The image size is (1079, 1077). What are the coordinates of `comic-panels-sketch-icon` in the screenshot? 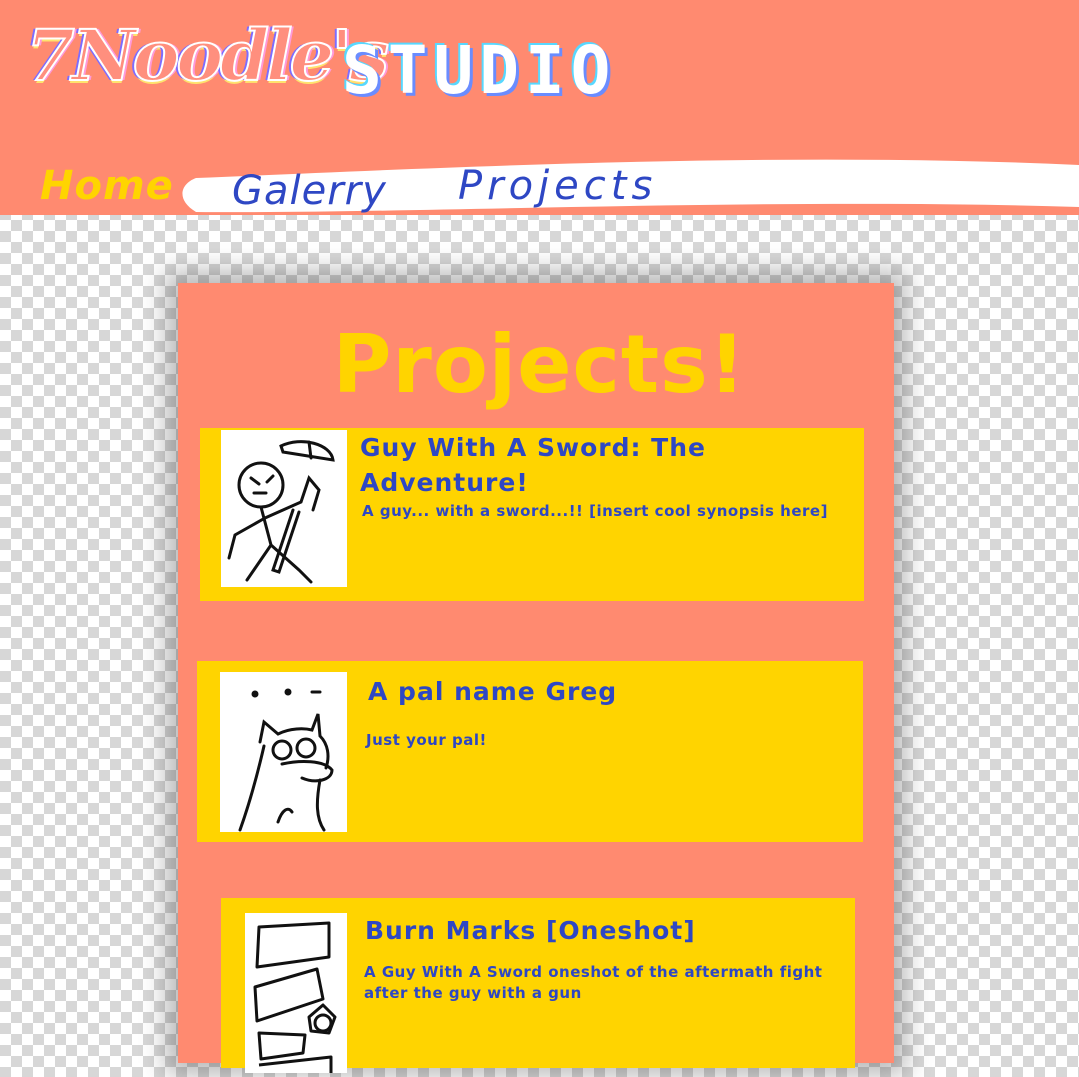 It's located at (295, 997).